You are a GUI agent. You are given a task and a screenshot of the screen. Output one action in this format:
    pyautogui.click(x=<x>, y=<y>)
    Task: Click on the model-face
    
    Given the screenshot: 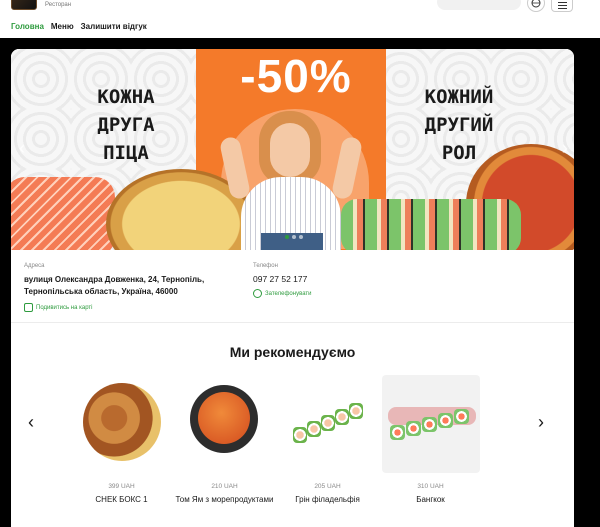 What is the action you would take?
    pyautogui.click(x=290, y=150)
    